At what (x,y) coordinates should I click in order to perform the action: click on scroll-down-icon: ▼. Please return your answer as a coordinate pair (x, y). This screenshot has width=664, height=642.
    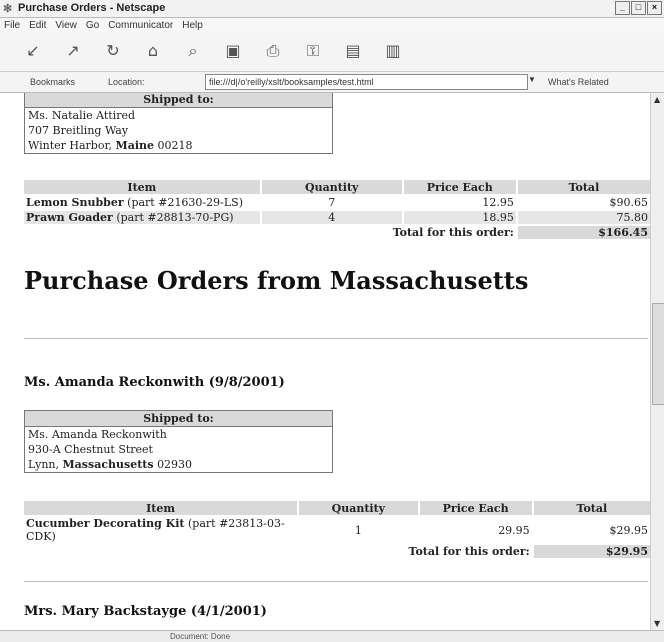
    Looking at the image, I should click on (657, 623).